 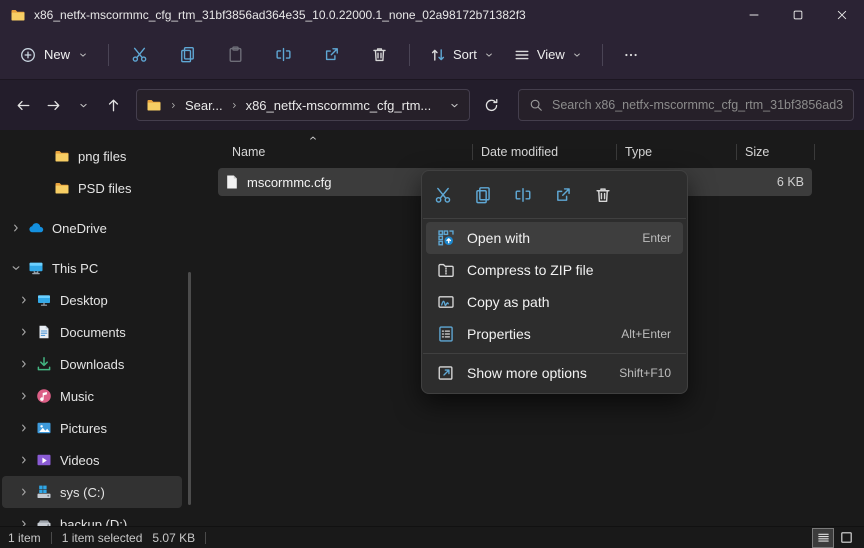 I want to click on search-input, so click(x=697, y=105).